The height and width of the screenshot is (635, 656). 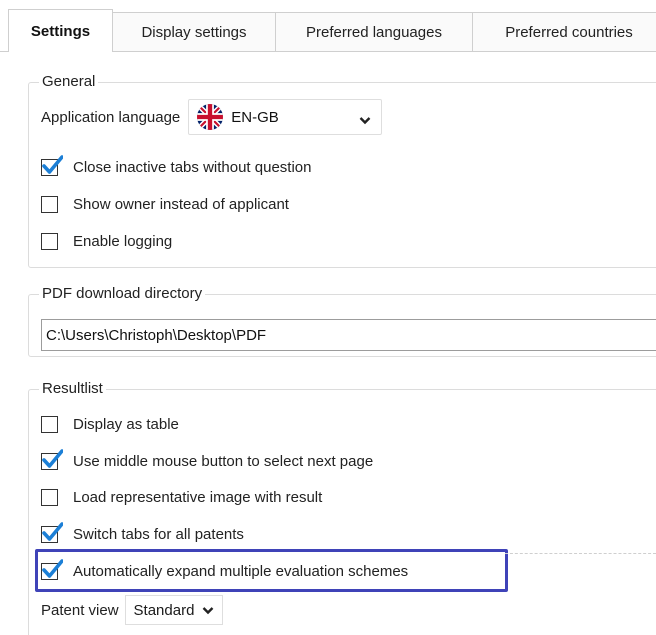 What do you see at coordinates (198, 497) in the screenshot?
I see `load-image-label: Load representative image with result` at bounding box center [198, 497].